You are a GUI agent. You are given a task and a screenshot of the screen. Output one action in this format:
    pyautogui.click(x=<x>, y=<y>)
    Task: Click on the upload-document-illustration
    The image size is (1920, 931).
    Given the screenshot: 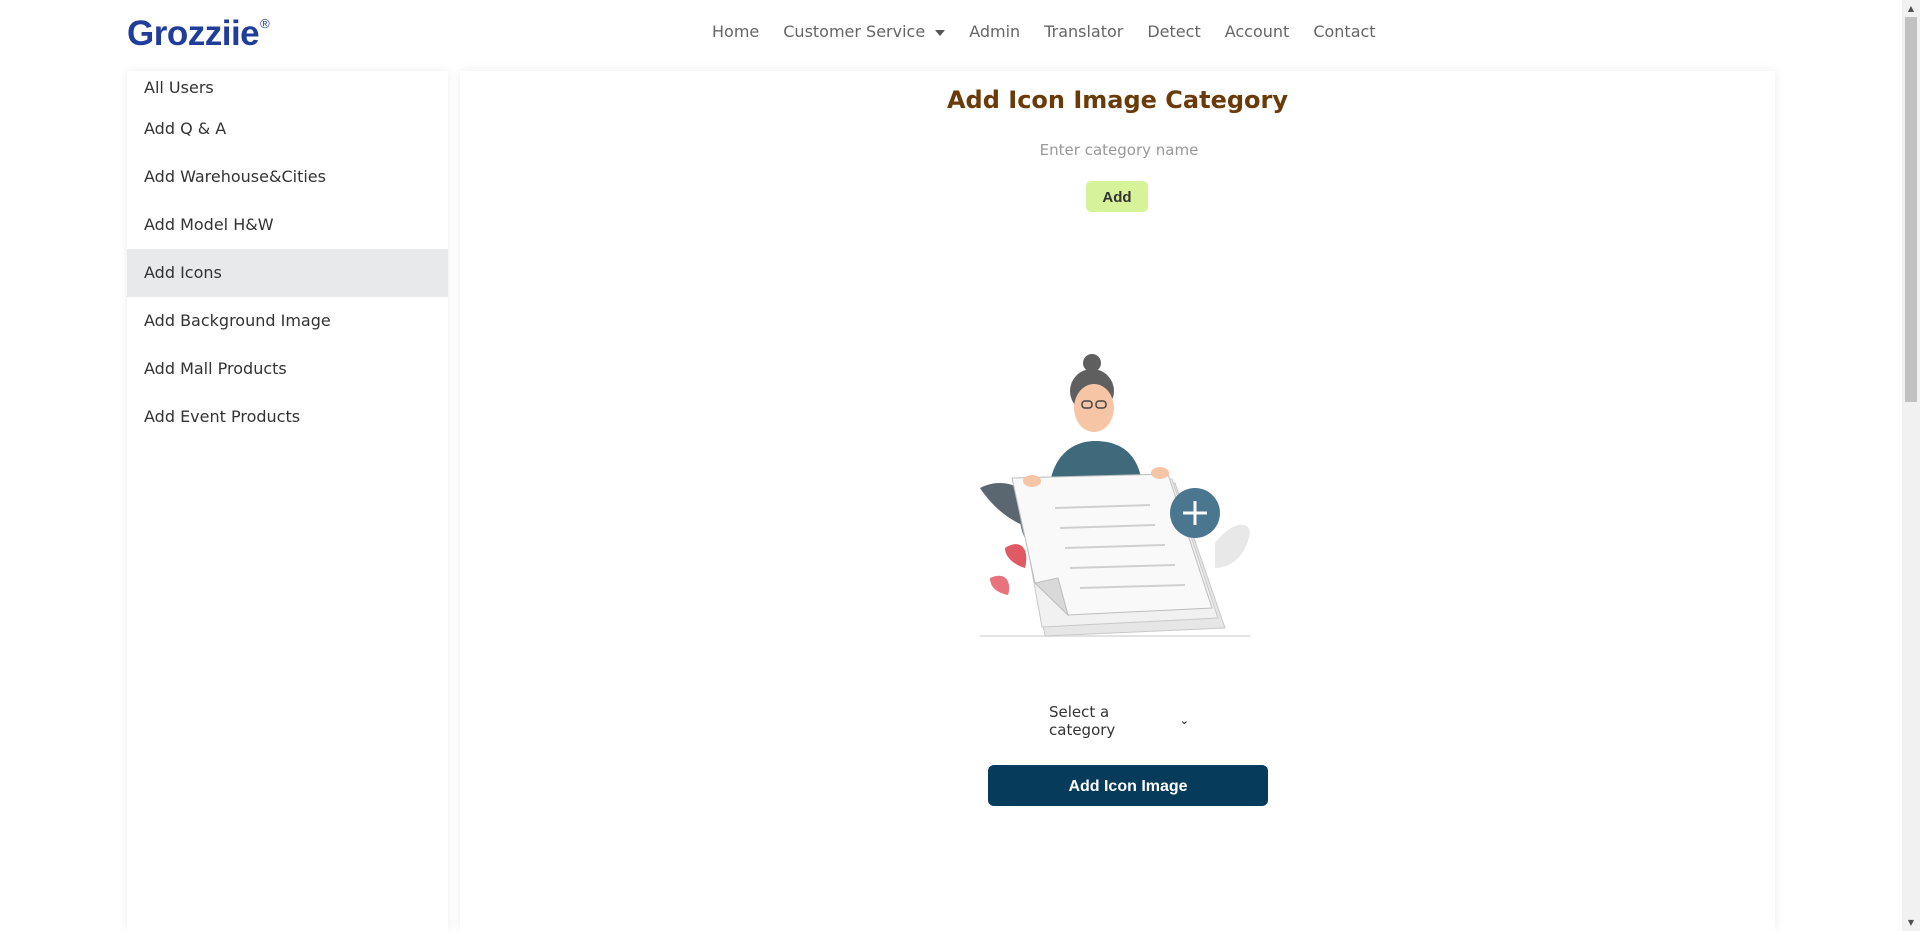 What is the action you would take?
    pyautogui.click(x=1120, y=493)
    